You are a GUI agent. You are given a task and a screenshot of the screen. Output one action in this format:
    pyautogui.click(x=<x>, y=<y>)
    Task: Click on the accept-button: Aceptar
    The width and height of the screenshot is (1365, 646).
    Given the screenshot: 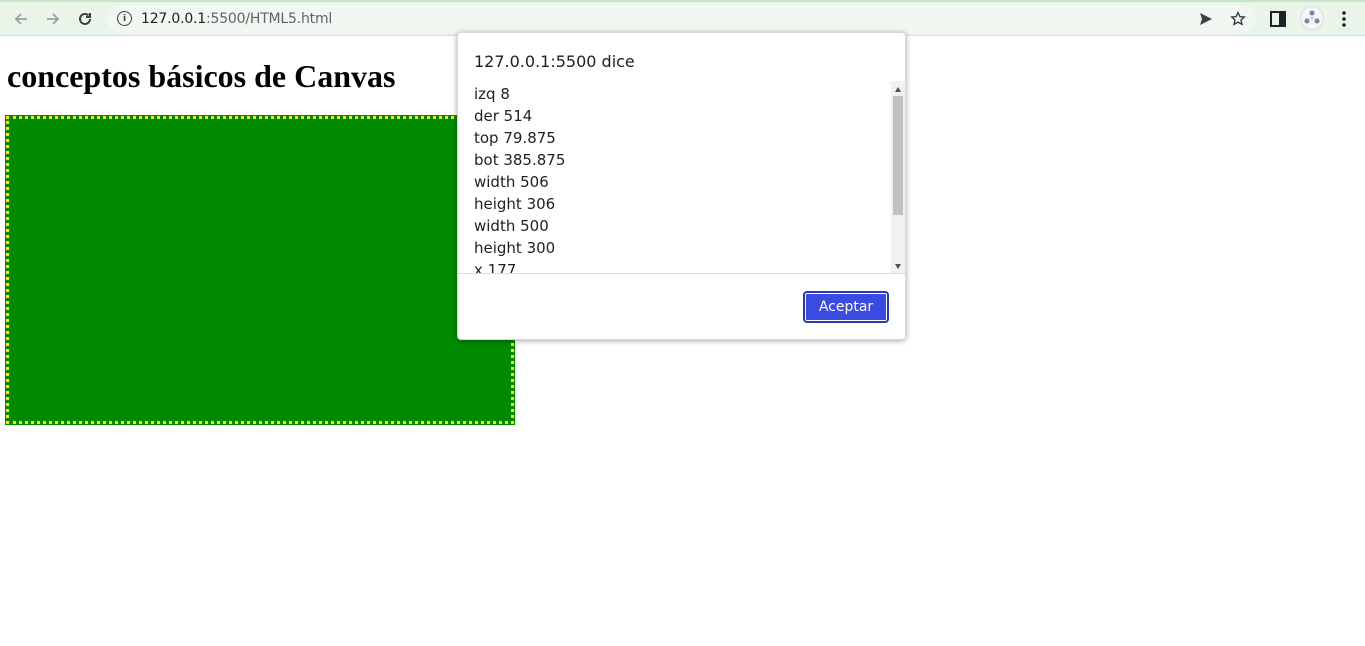 What is the action you would take?
    pyautogui.click(x=846, y=307)
    